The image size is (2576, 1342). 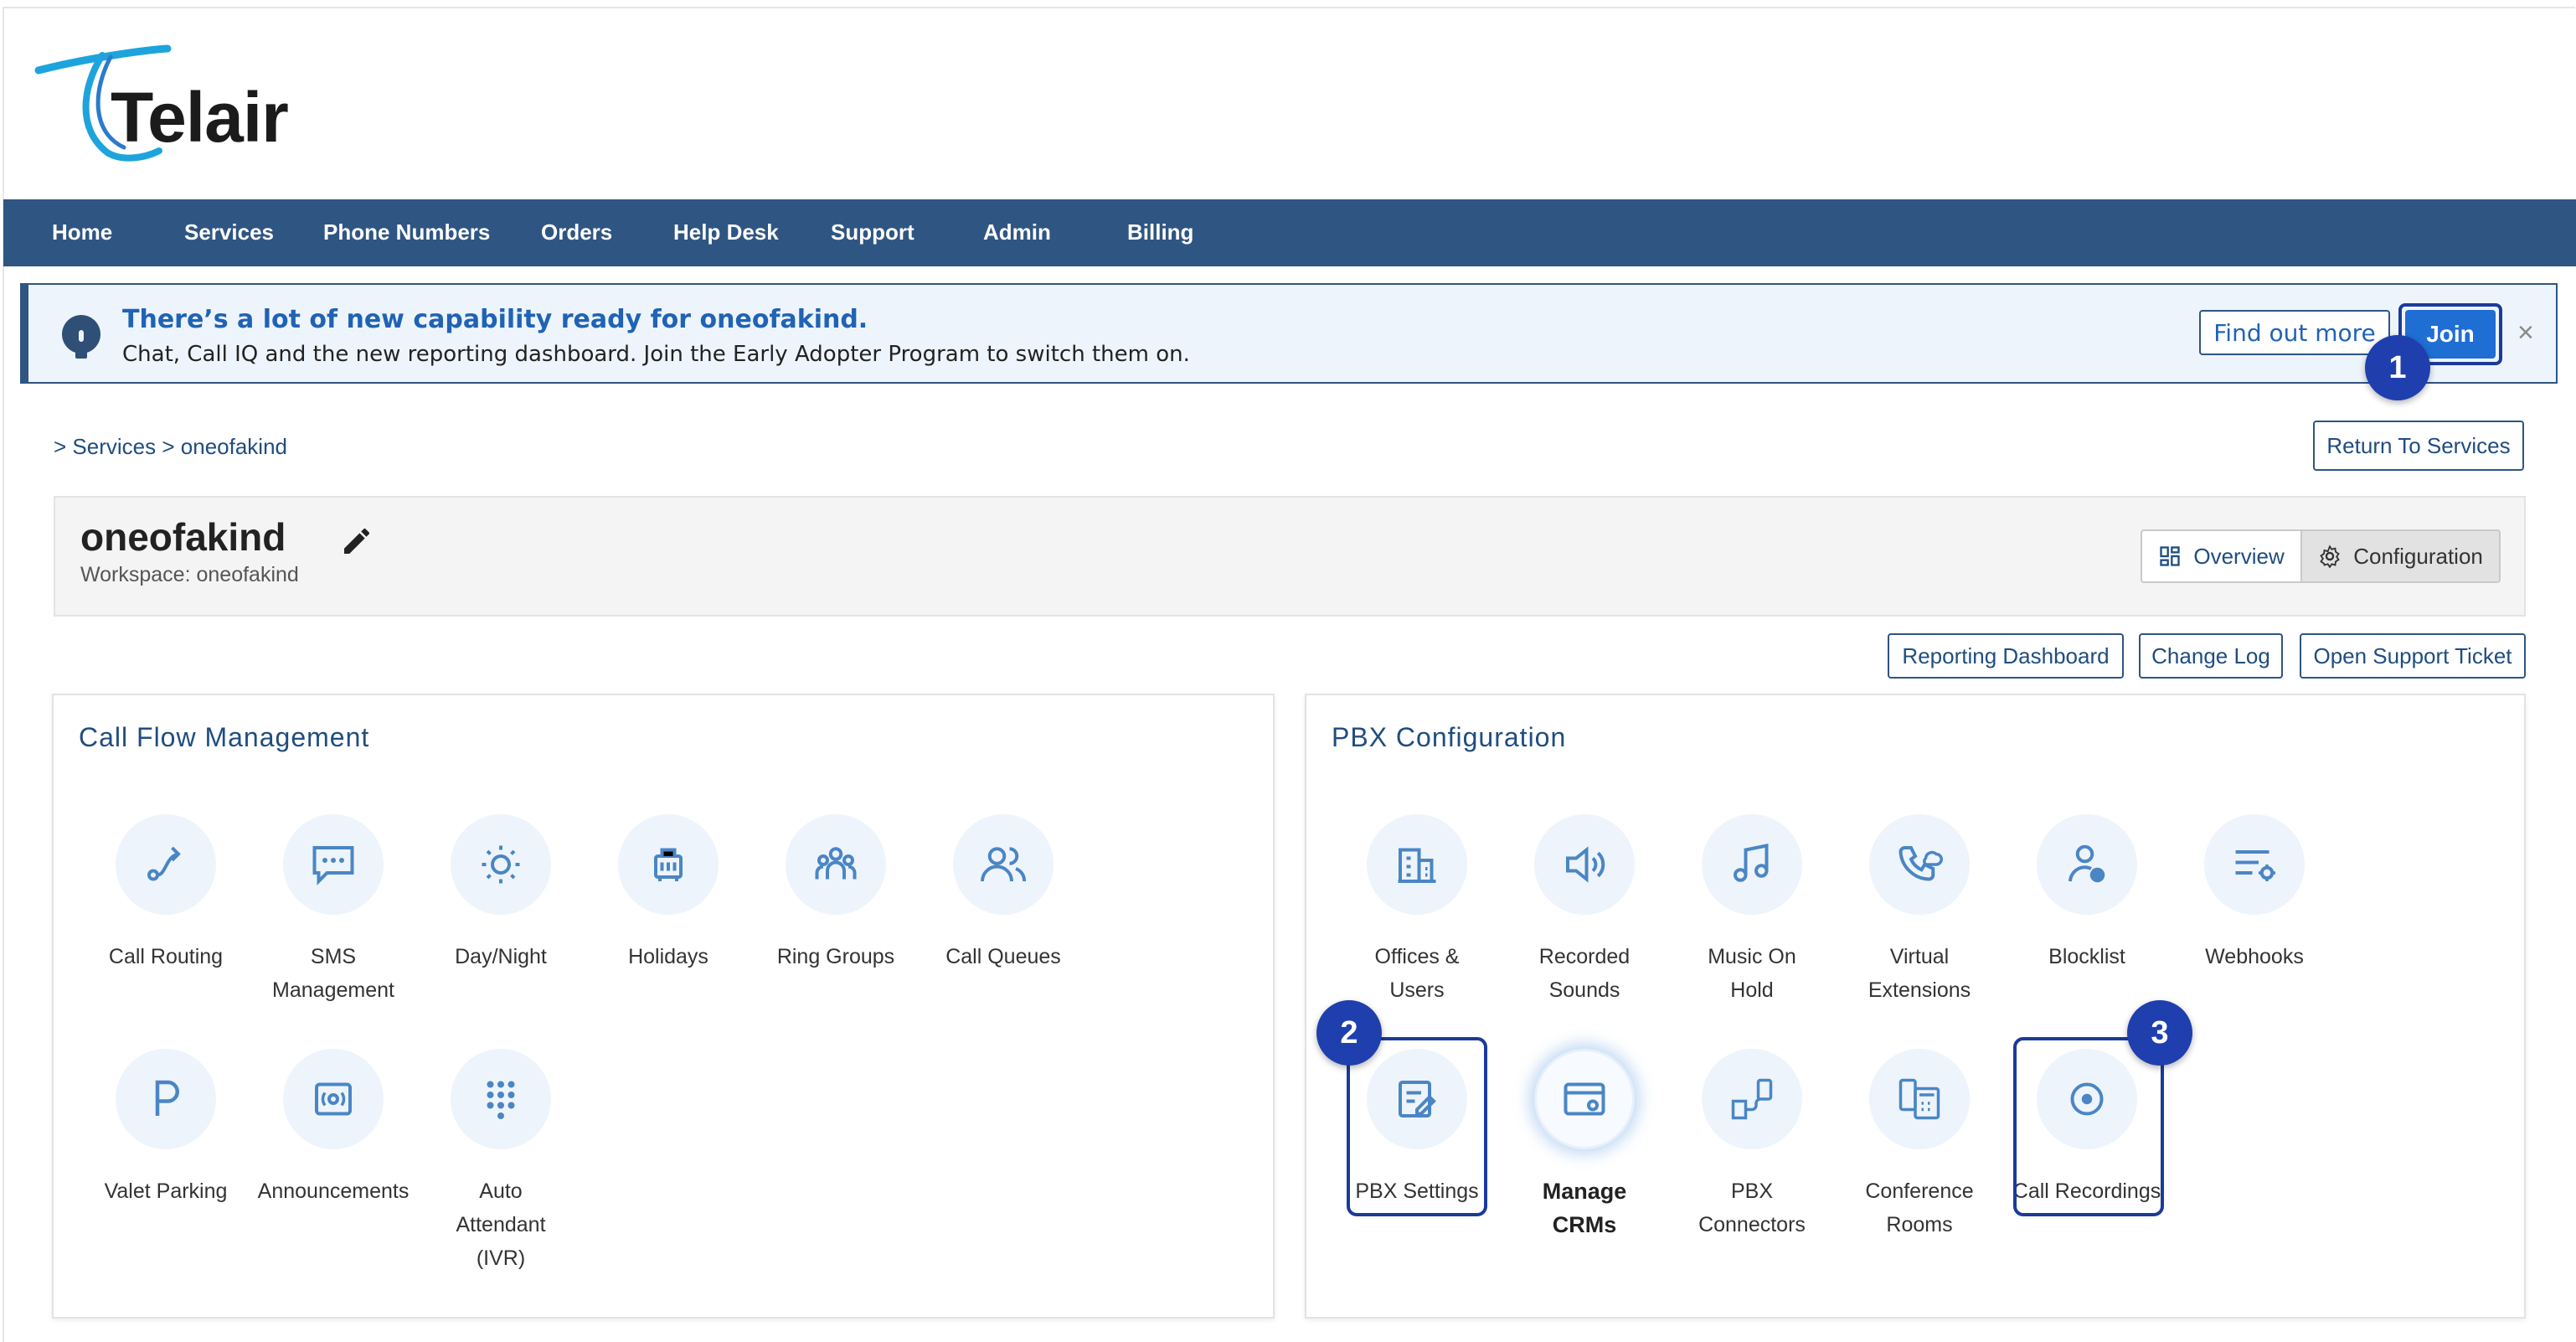 What do you see at coordinates (501, 865) in the screenshot?
I see `day-night-icon` at bounding box center [501, 865].